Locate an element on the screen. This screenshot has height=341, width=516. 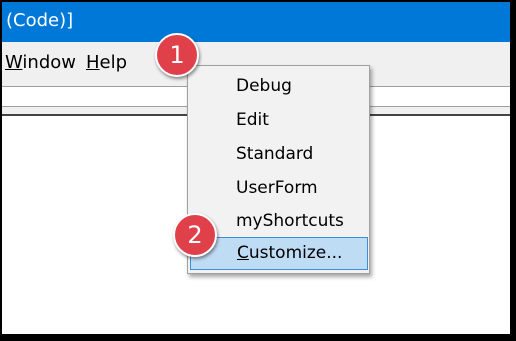
menu-help-label: elp is located at coordinates (113, 62).